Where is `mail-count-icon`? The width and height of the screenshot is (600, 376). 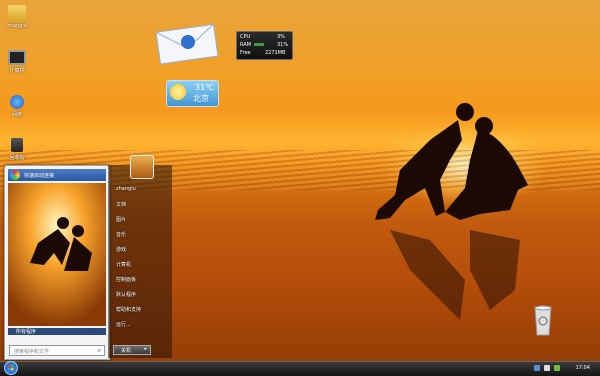
mail-count-icon is located at coordinates (188, 42).